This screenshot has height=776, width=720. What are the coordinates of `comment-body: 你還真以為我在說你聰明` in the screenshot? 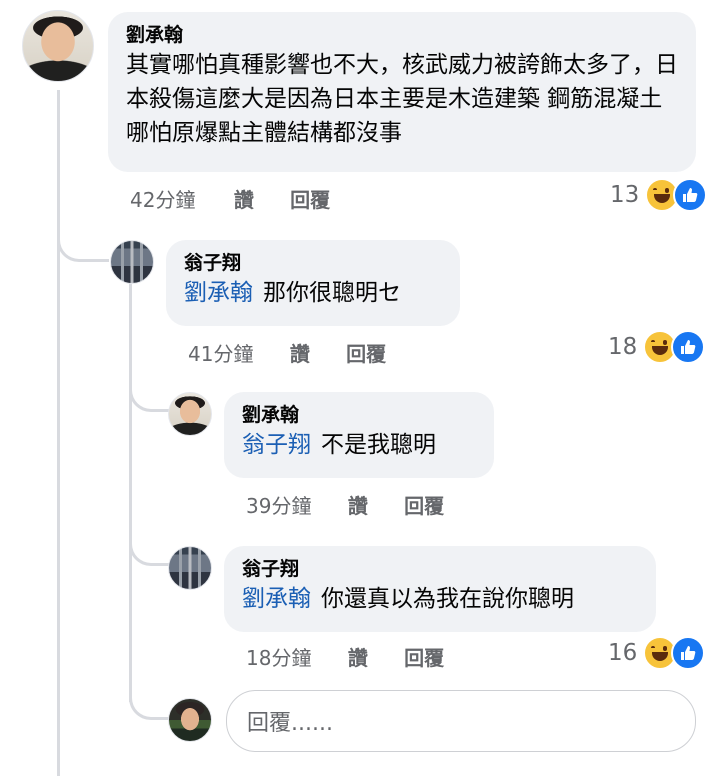 It's located at (447, 599).